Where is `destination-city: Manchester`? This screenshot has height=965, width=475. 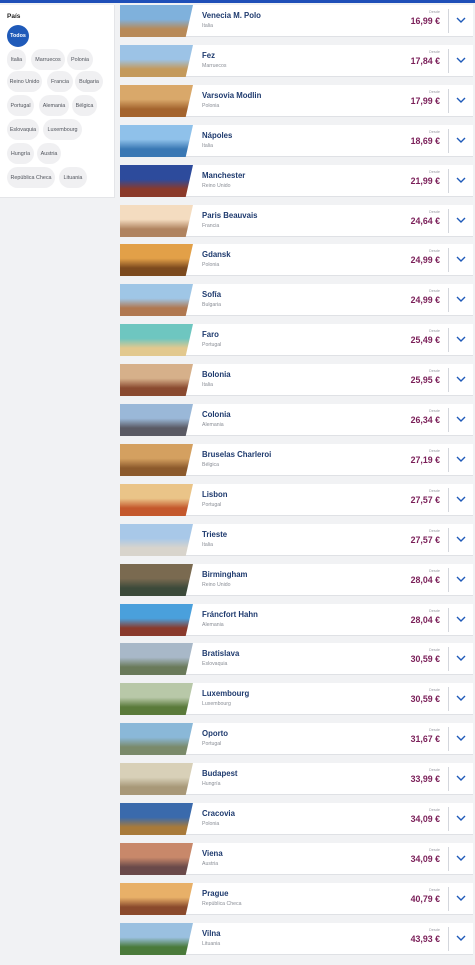
destination-city: Manchester is located at coordinates (223, 175).